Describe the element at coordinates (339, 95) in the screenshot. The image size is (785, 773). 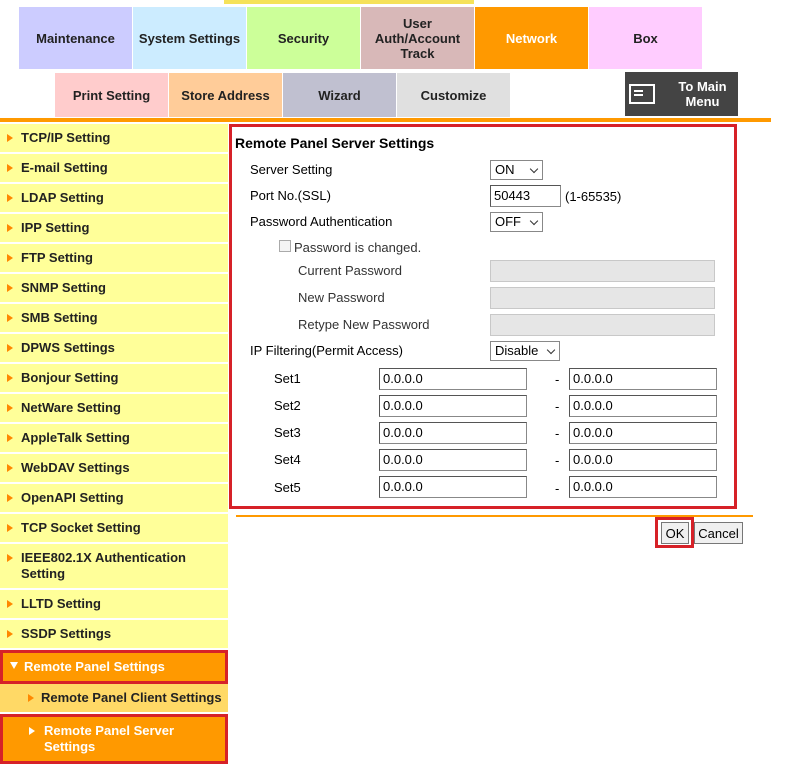
I see `subtab-wizard: Wizard` at that location.